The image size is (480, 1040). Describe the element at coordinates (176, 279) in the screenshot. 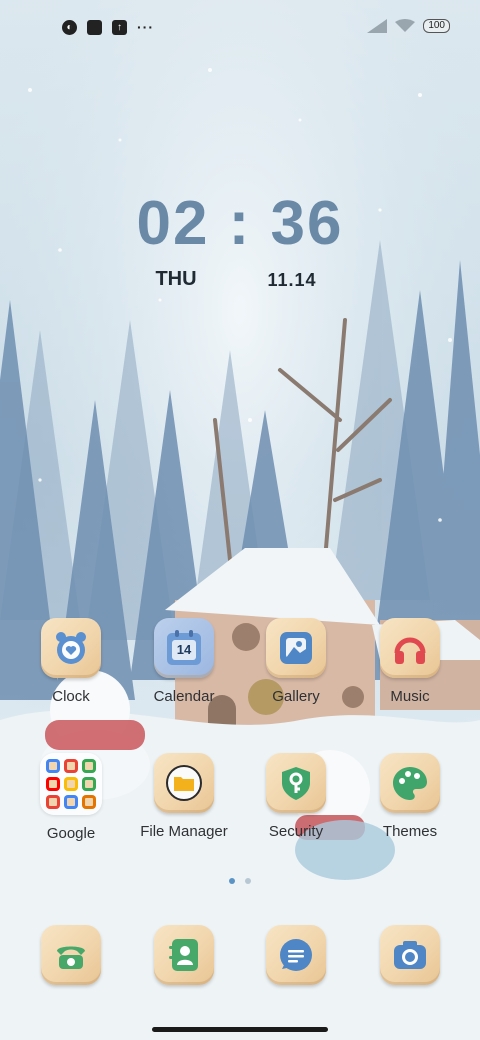

I see `clock-day: THU` at that location.